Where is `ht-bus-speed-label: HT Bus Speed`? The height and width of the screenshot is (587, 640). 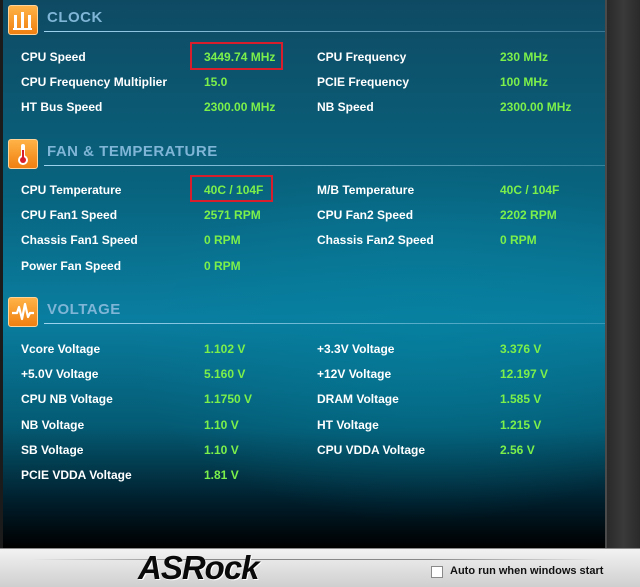 ht-bus-speed-label: HT Bus Speed is located at coordinates (62, 107).